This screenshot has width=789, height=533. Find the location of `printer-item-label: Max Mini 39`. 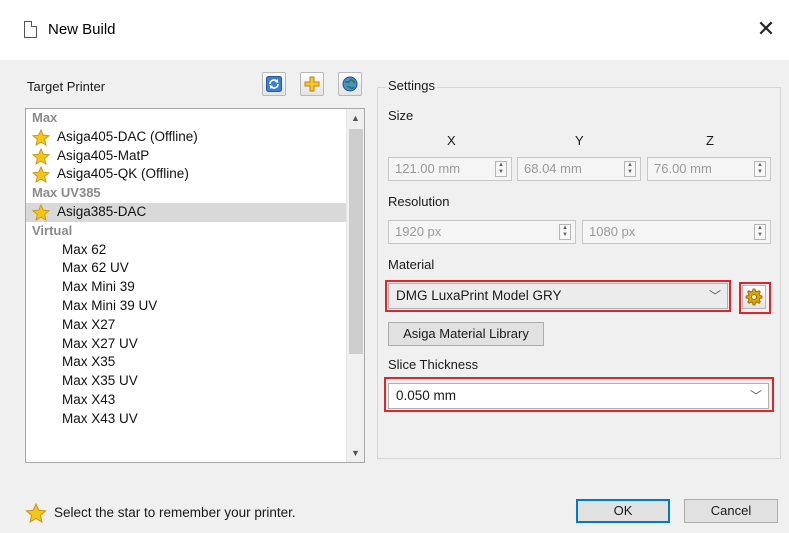

printer-item-label: Max Mini 39 is located at coordinates (98, 287).